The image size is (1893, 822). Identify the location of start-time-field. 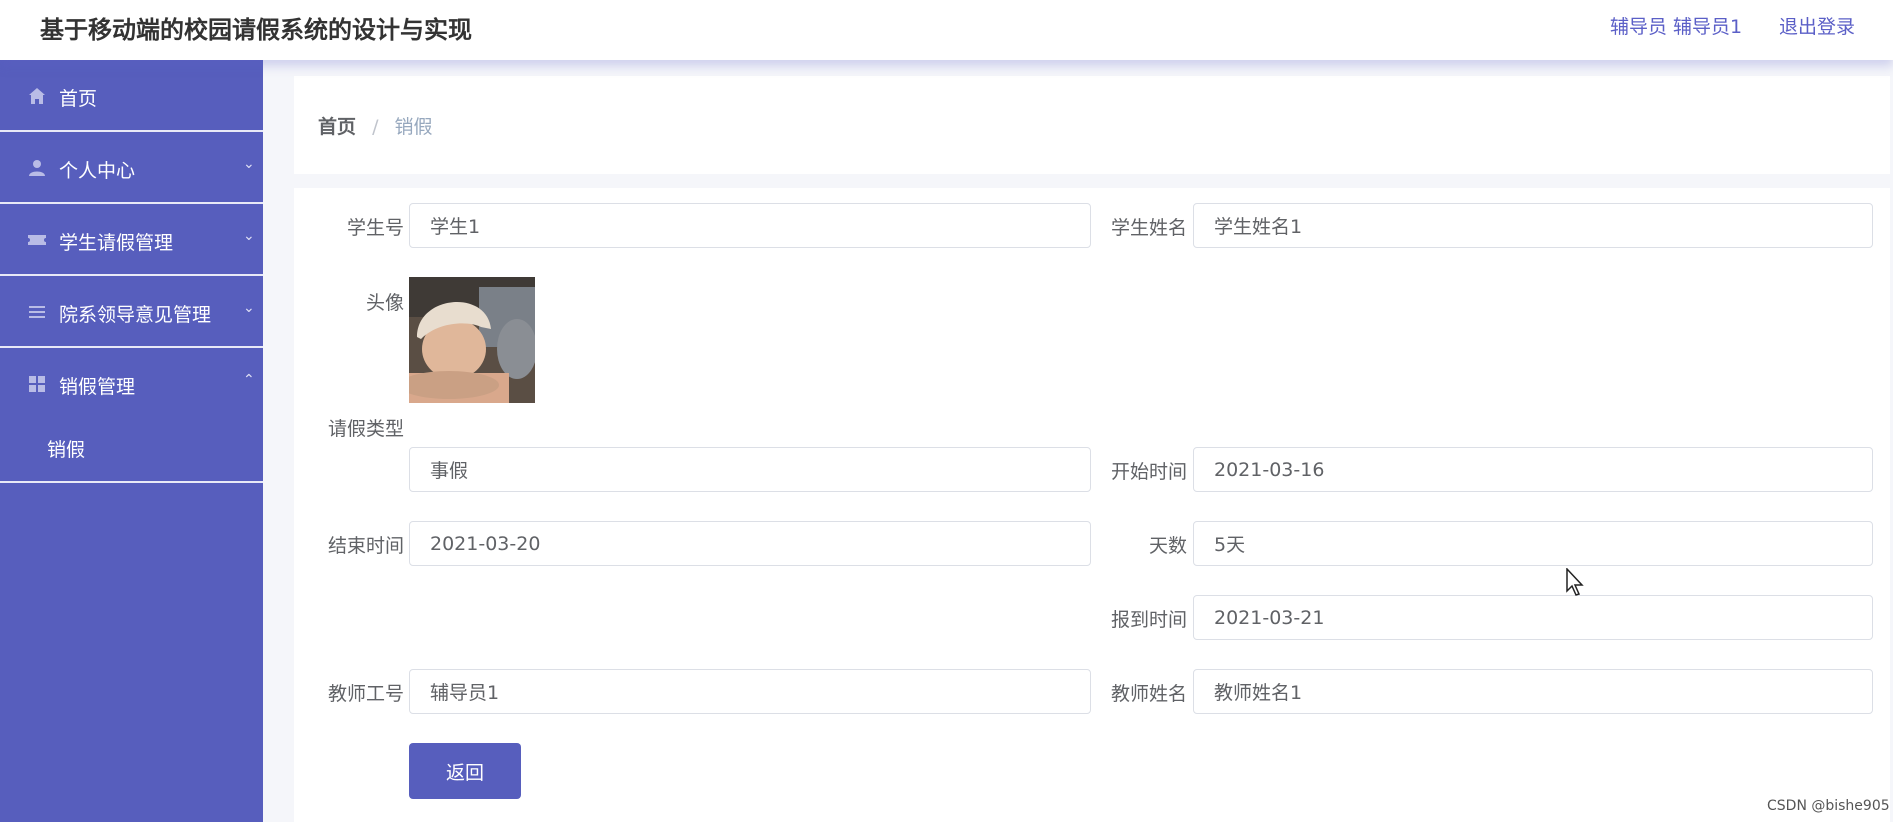
(1533, 469).